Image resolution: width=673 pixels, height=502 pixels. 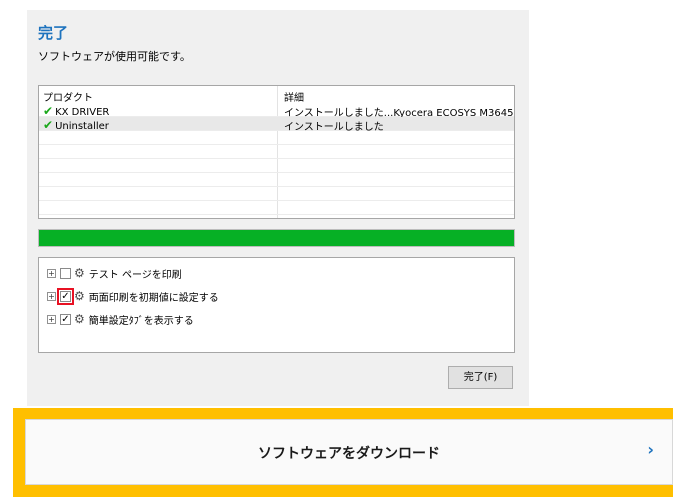 I want to click on table-row: ✔ Uninstaller インストールしました, so click(x=276, y=125).